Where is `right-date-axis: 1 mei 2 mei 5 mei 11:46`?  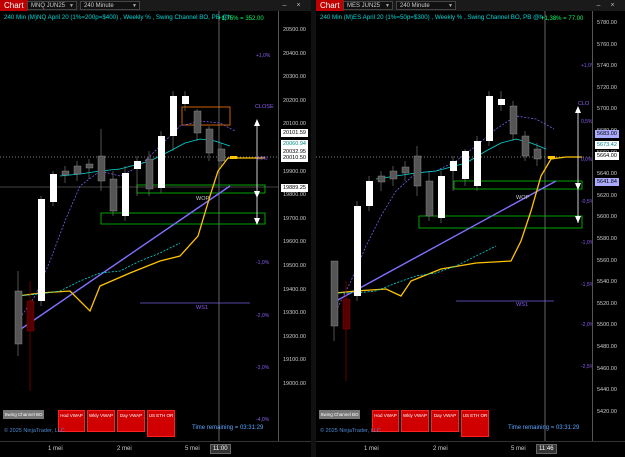 right-date-axis: 1 mei 2 mei 5 mei 11:46 is located at coordinates (470, 449).